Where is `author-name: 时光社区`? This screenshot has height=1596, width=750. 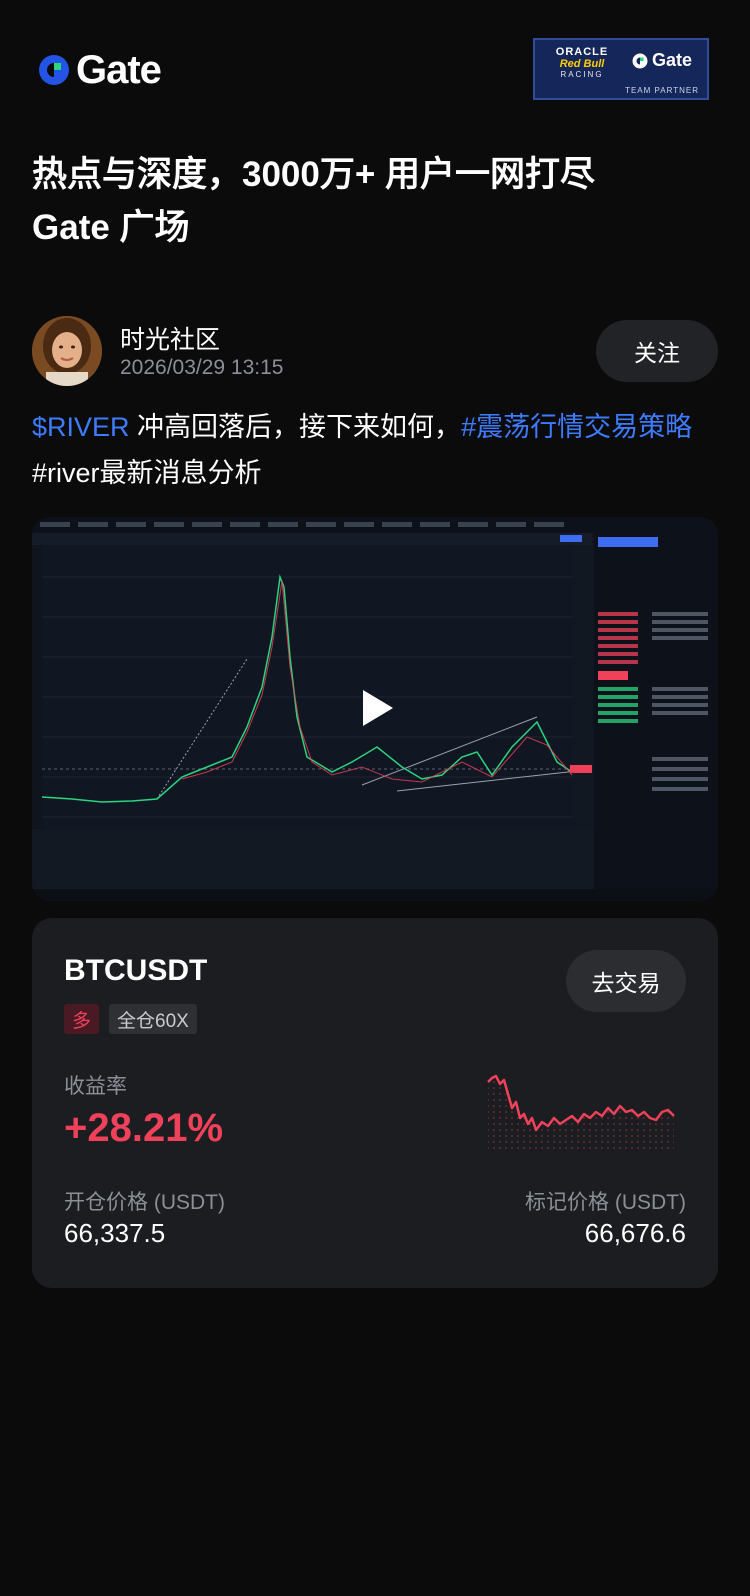
author-name: 时光社区 is located at coordinates (170, 338).